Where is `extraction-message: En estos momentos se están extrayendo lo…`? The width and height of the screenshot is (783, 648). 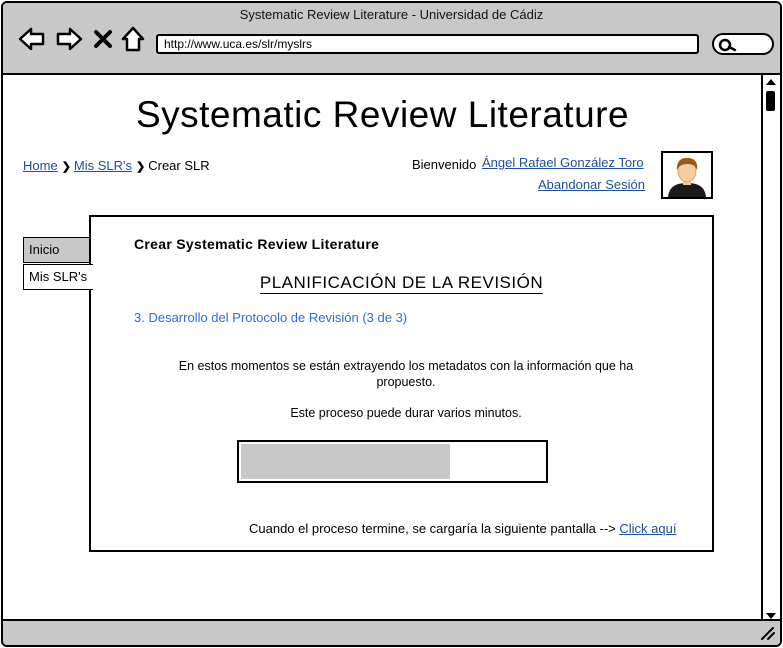 extraction-message: En estos momentos se están extrayendo lo… is located at coordinates (406, 374).